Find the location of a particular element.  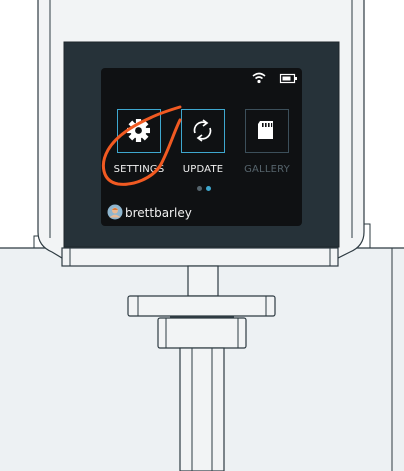

username-label: brettbarley is located at coordinates (158, 213).